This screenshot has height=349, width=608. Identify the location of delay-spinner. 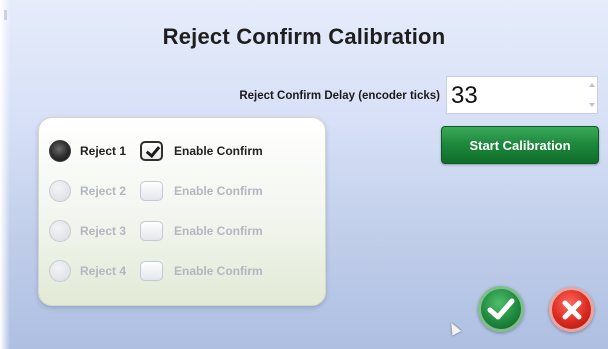
(592, 95).